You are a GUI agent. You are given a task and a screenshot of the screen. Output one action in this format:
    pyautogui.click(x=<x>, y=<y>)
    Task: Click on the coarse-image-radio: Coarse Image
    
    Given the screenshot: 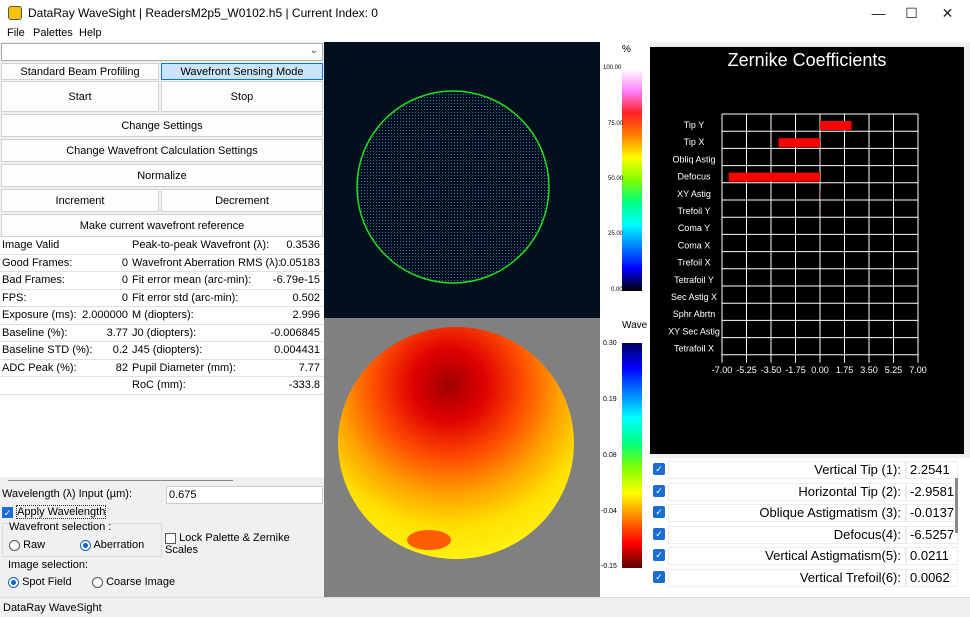 What is the action you would take?
    pyautogui.click(x=133, y=582)
    